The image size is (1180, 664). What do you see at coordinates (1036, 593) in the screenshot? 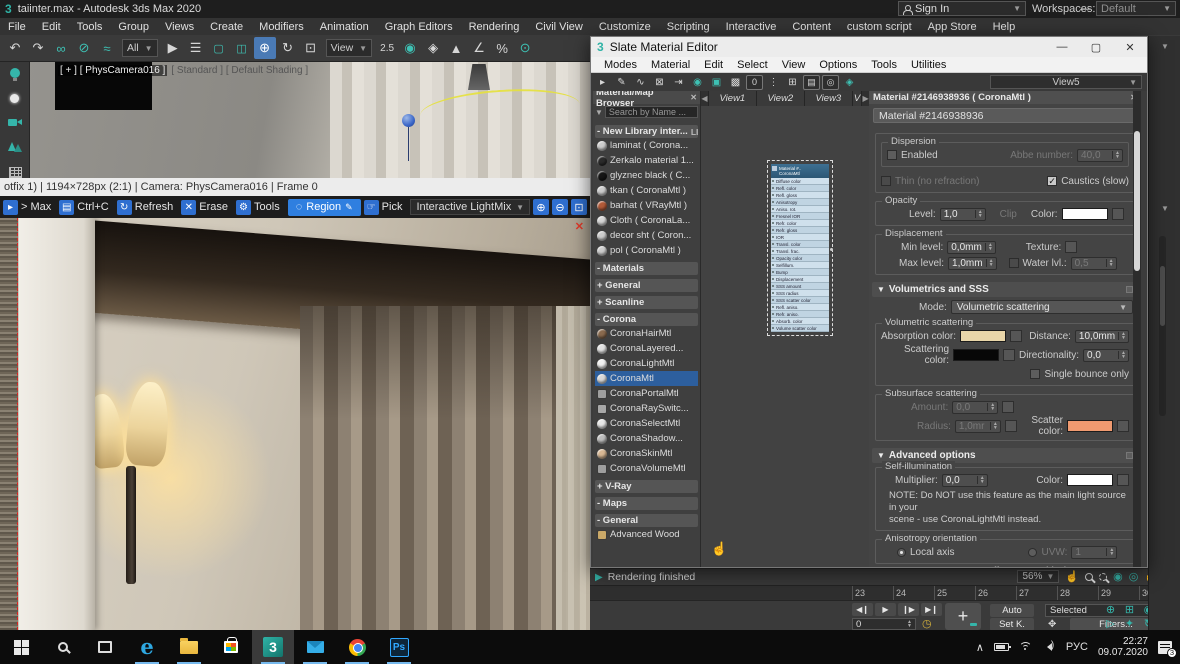
I see `timeline-tick: 27` at bounding box center [1036, 593].